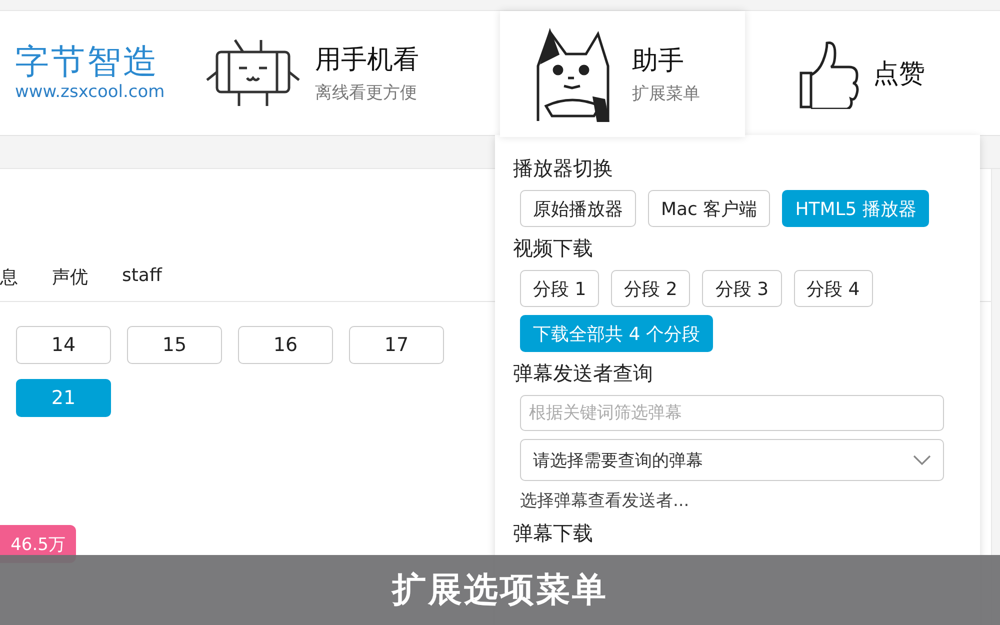  Describe the element at coordinates (709, 208) in the screenshot. I see `option-button: Mac 客户端` at that location.